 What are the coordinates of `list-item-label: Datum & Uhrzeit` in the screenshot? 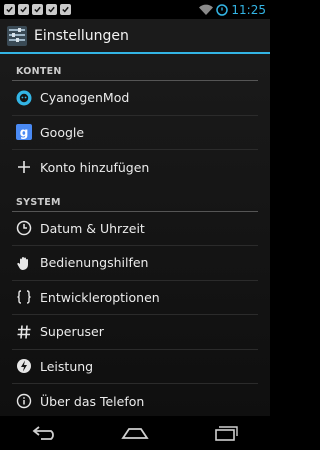 It's located at (92, 228).